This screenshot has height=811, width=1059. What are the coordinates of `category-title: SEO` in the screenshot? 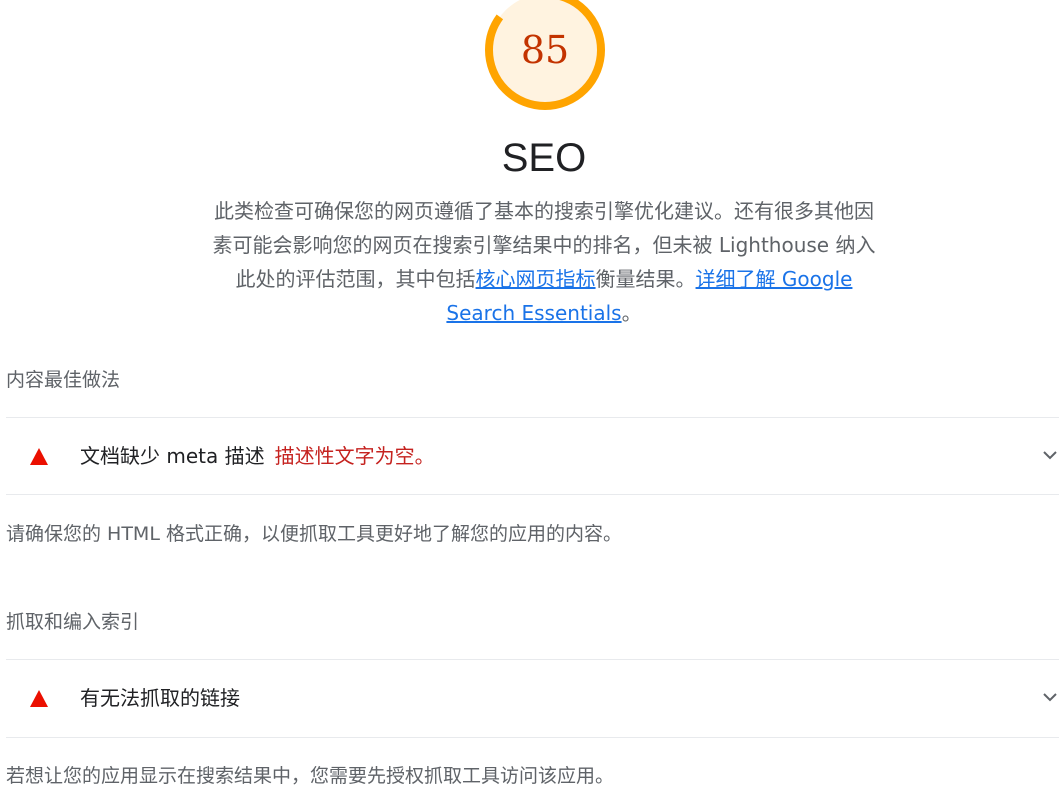 It's located at (544, 158).